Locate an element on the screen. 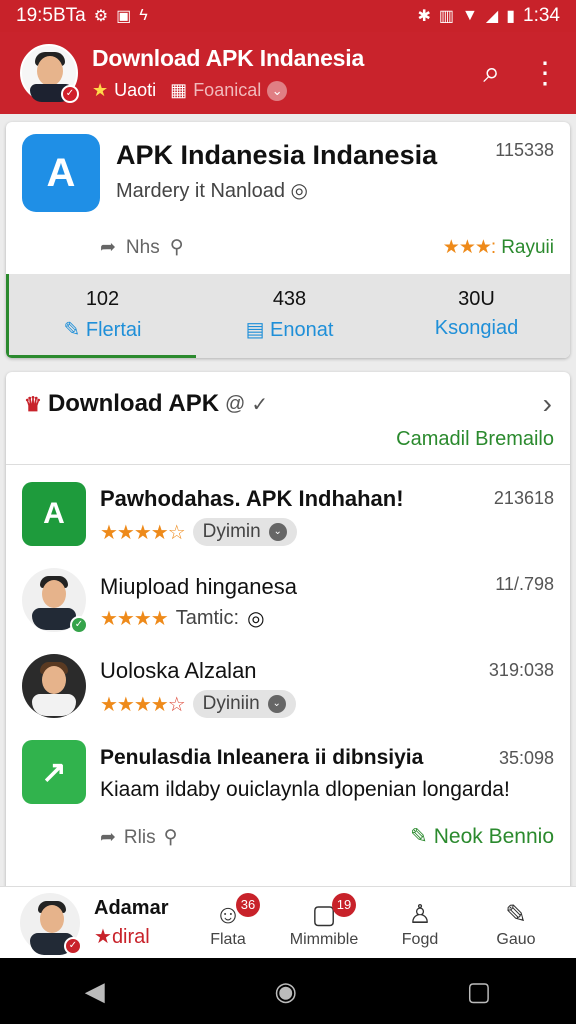  page-title: Download APK Indanesia is located at coordinates (228, 58).